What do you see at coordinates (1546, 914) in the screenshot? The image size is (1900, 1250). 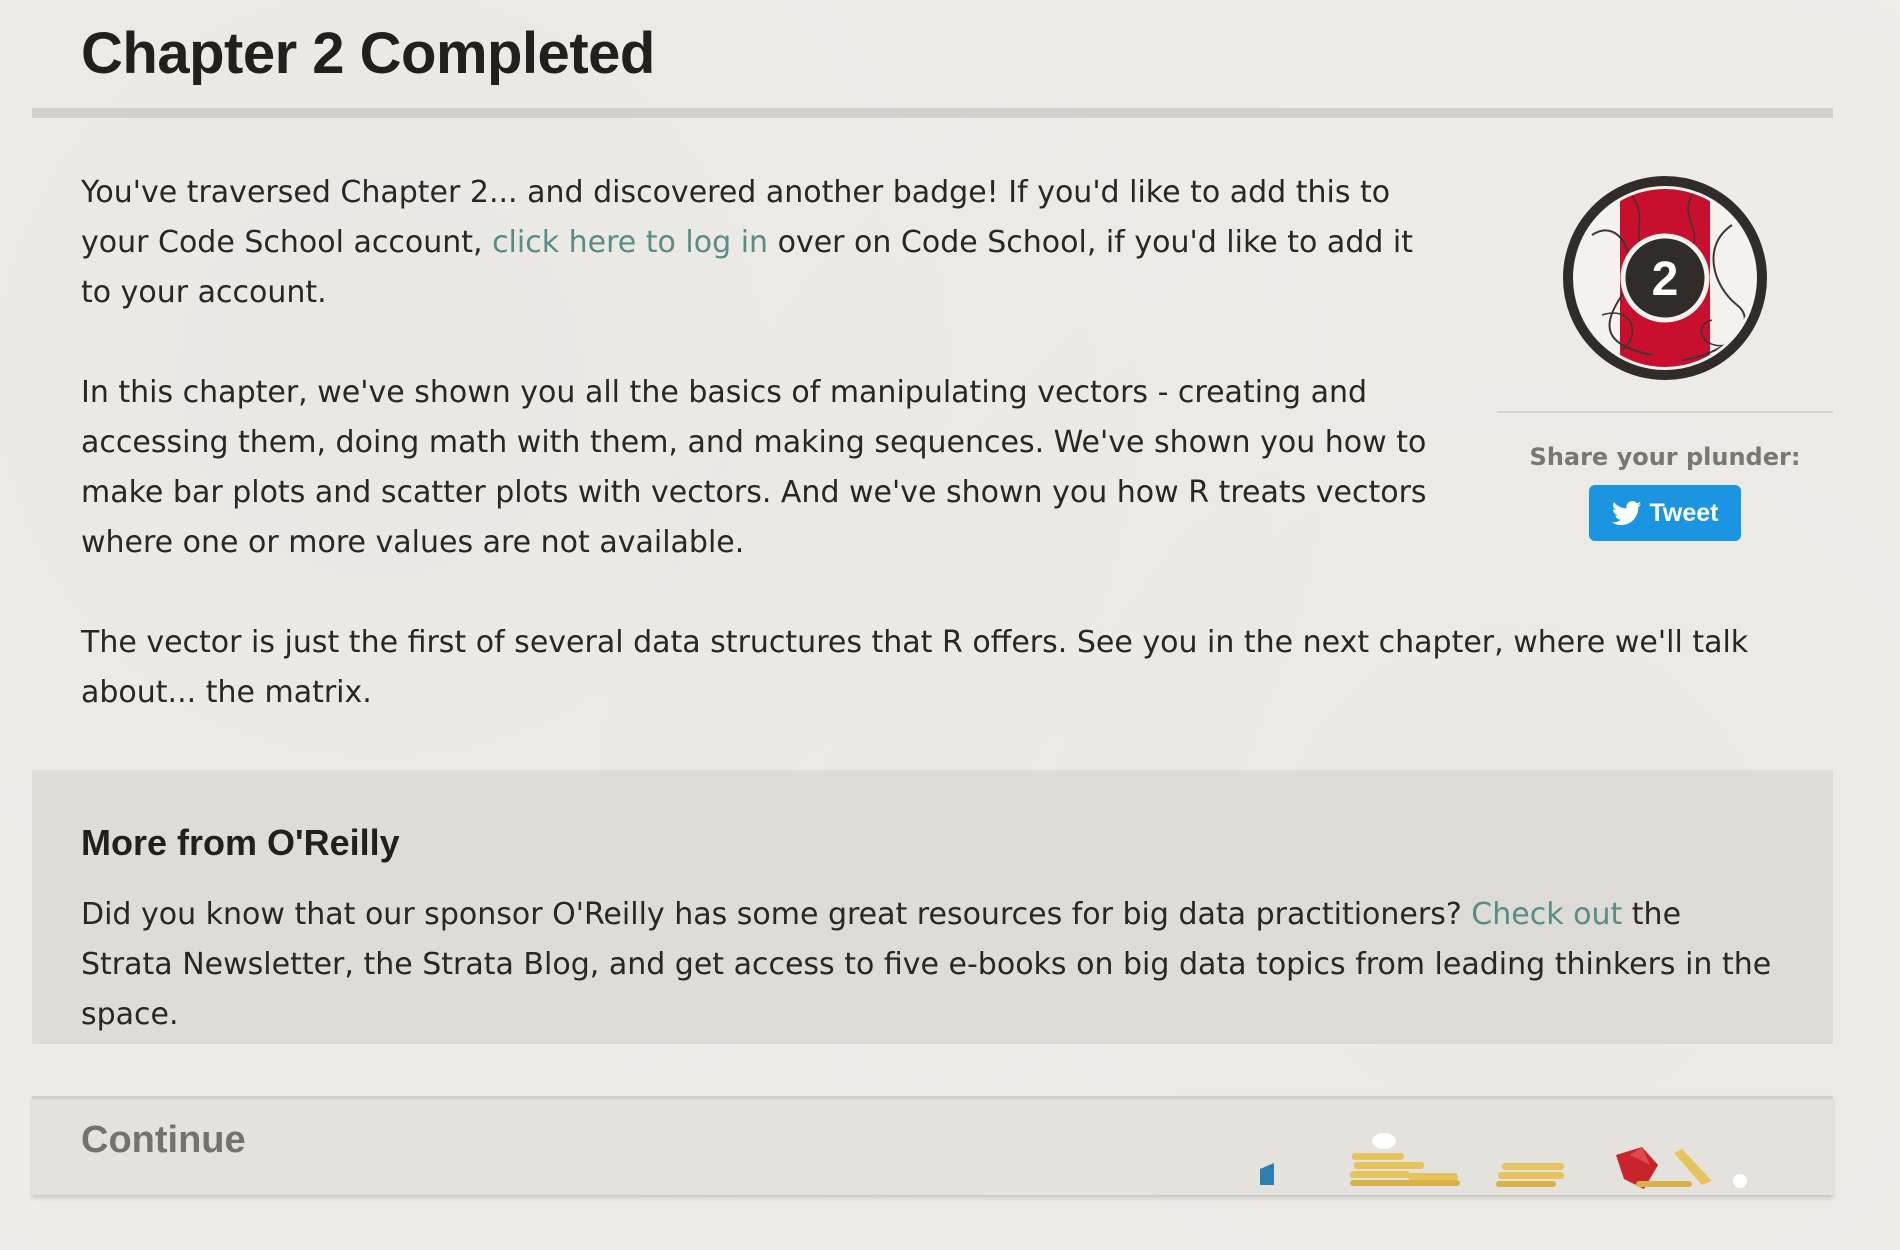 I see `check-out-link: Check out` at bounding box center [1546, 914].